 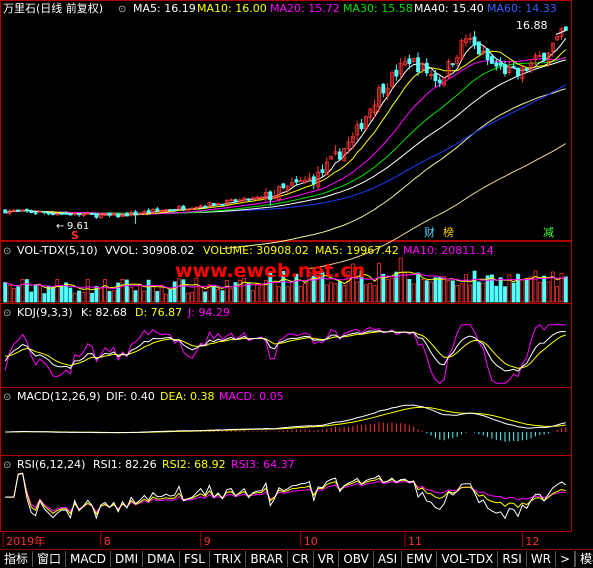 I want to click on tab-15: RSI, so click(x=512, y=559).